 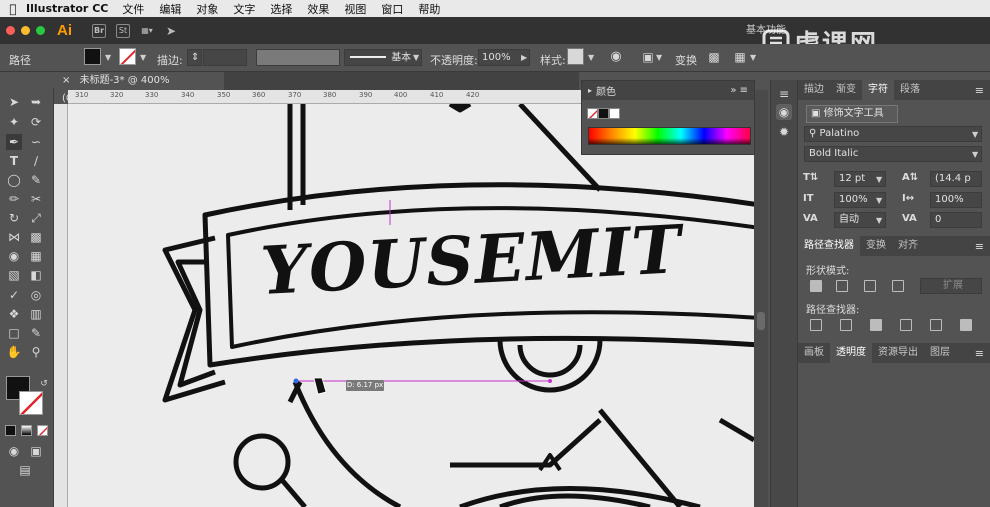 I want to click on scrollbar-thumb, so click(x=761, y=321).